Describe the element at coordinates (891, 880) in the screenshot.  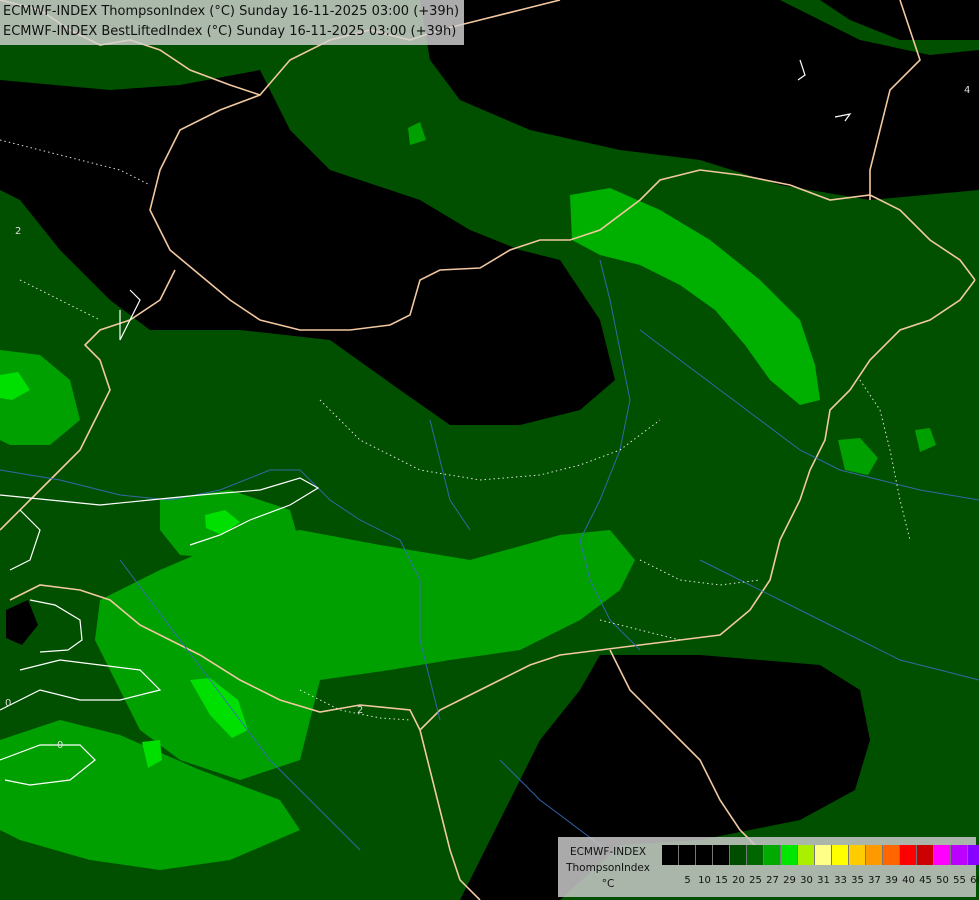
I see `legend-tick-label: 39` at that location.